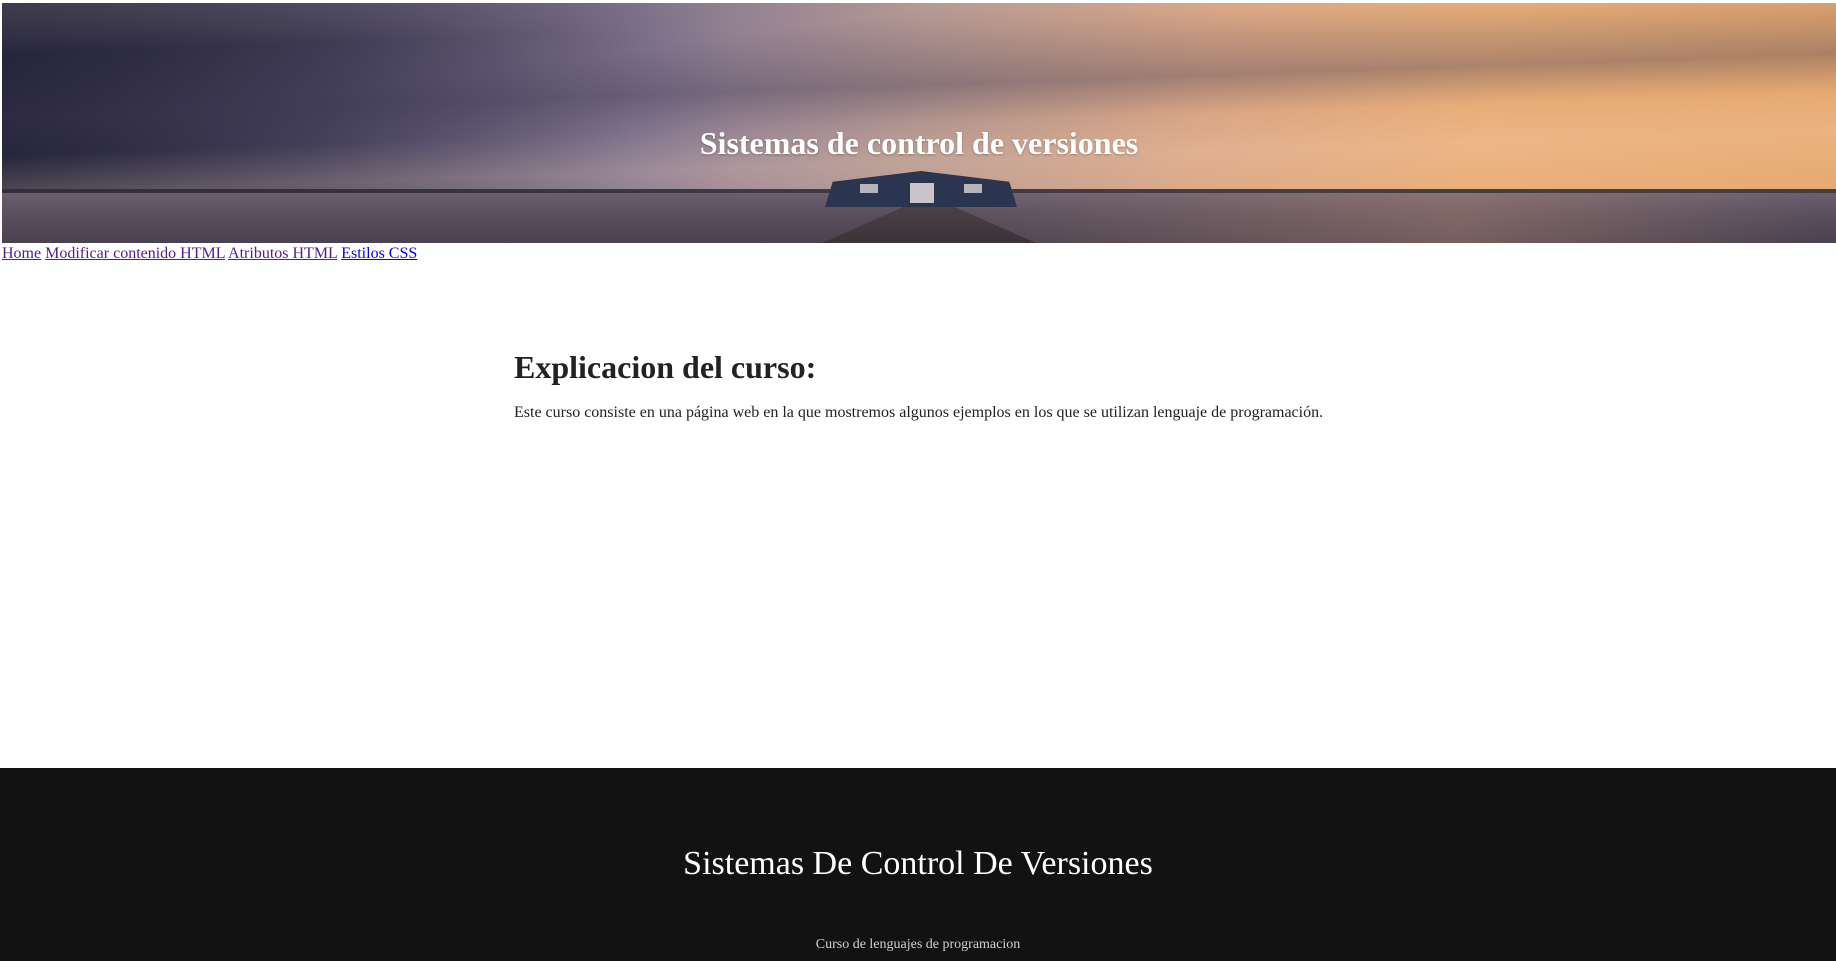  I want to click on footer-subtitle: Curso de lenguajes de programacion, so click(918, 944).